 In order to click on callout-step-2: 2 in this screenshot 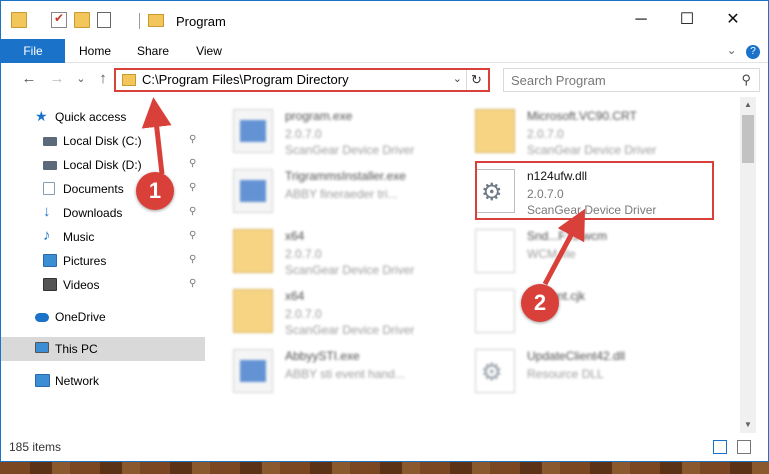, I will do `click(540, 303)`.